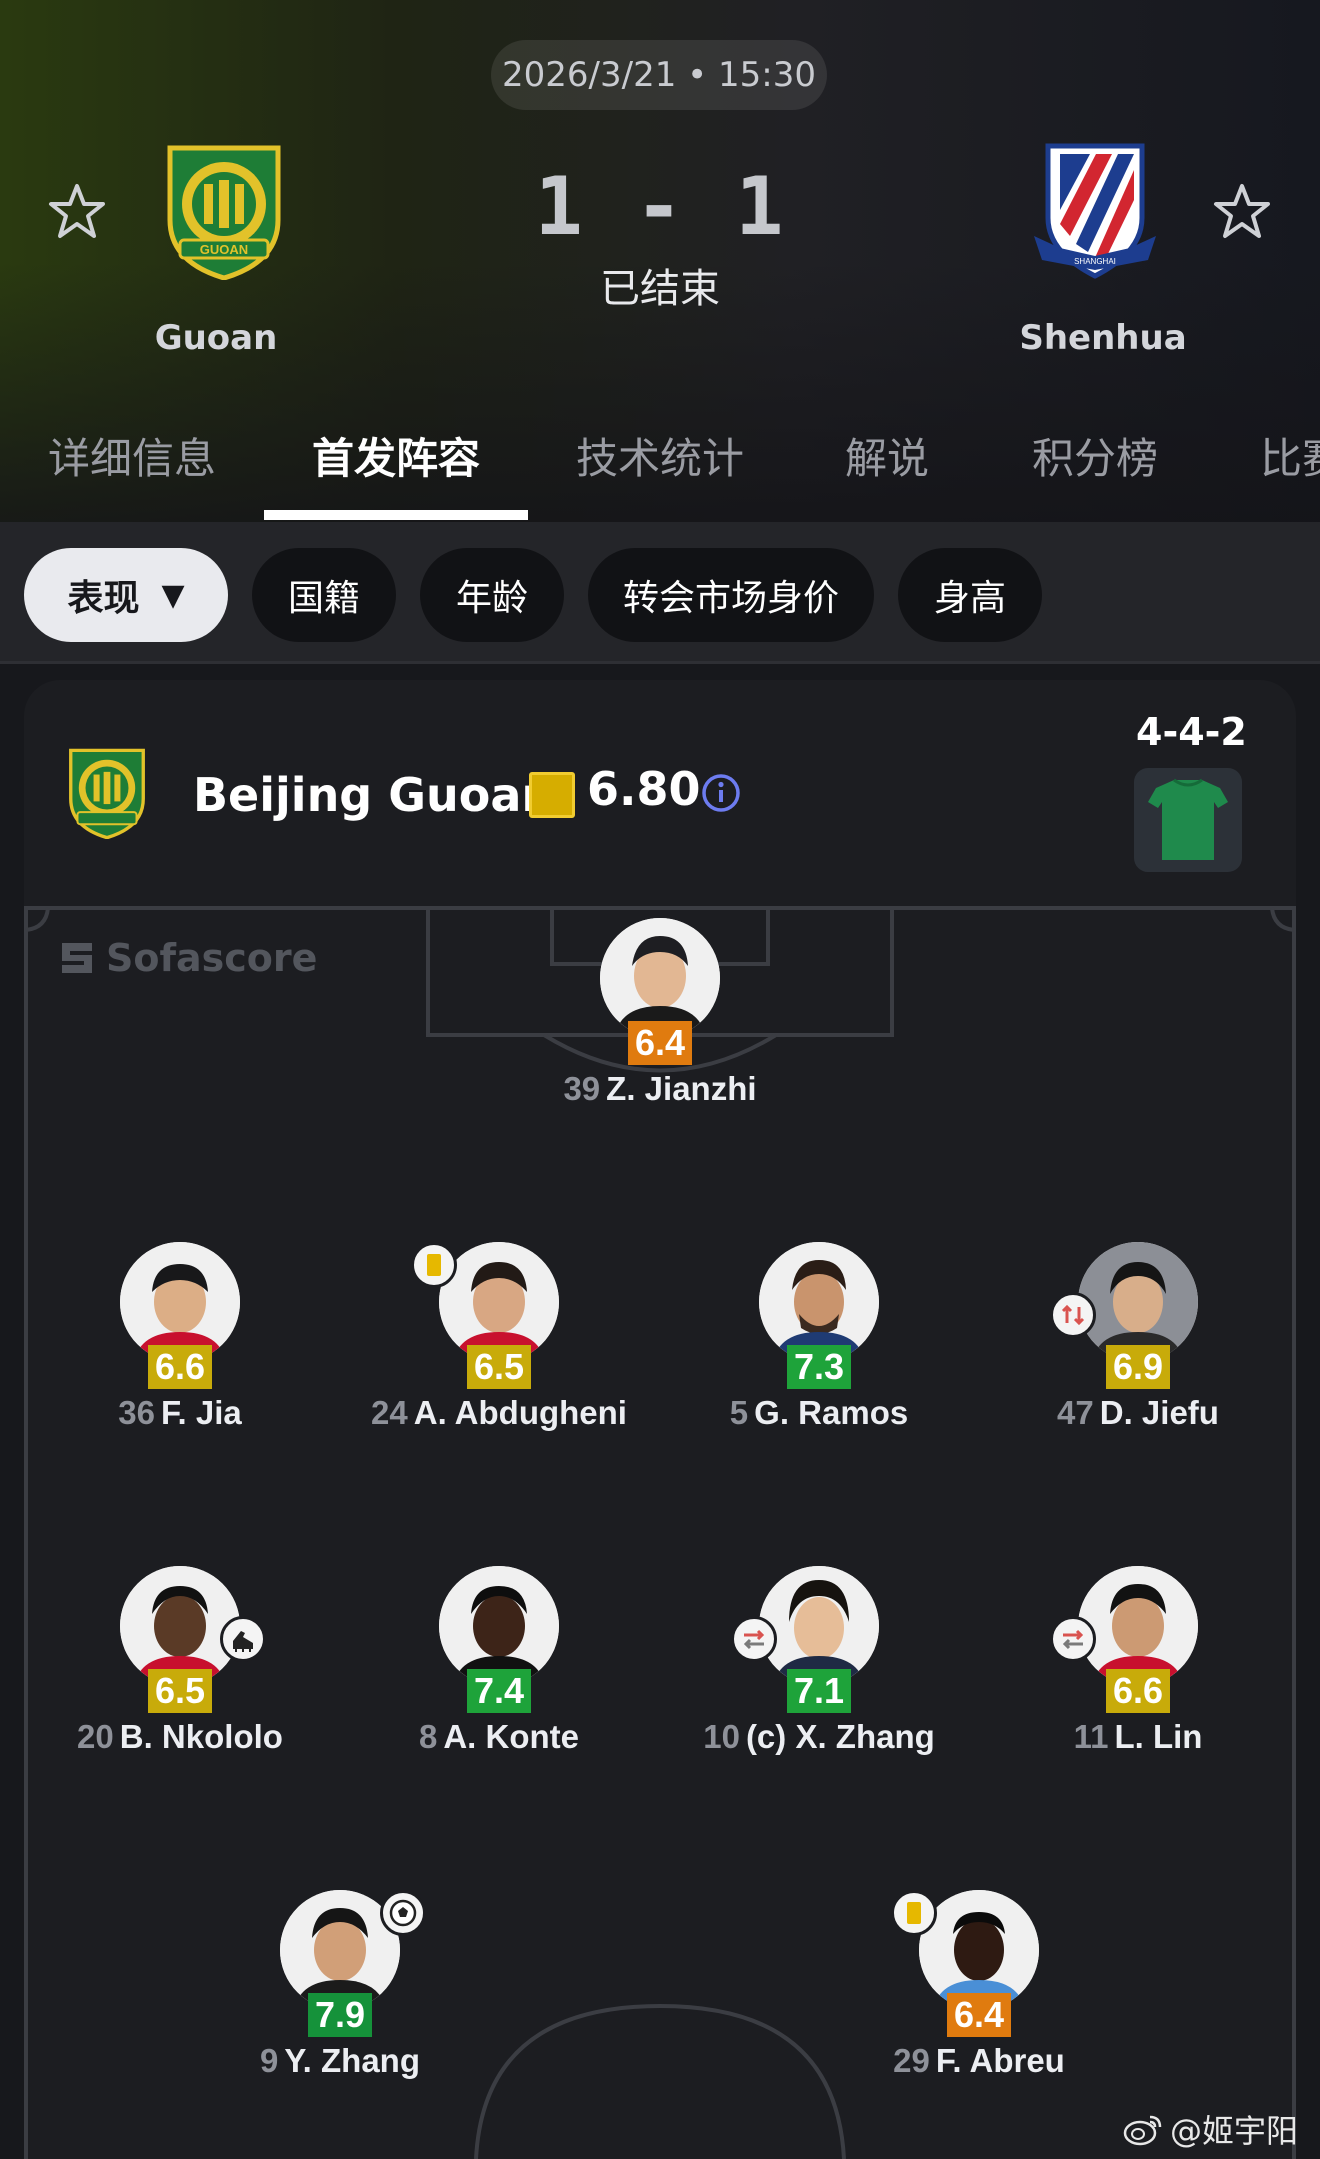  I want to click on player-name: L. Lin, so click(1158, 1736).